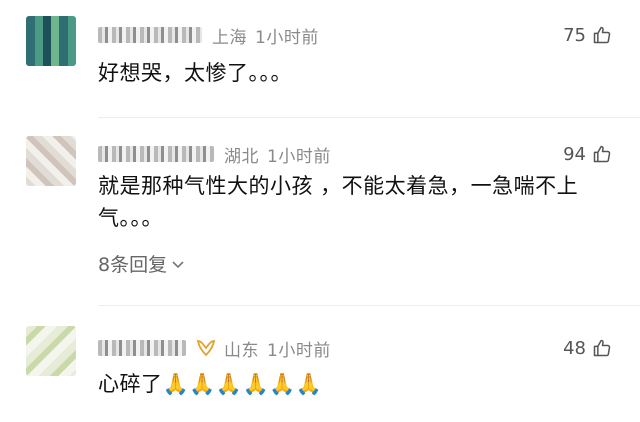 Image resolution: width=640 pixels, height=422 pixels. What do you see at coordinates (229, 37) in the screenshot?
I see `location: 上海` at bounding box center [229, 37].